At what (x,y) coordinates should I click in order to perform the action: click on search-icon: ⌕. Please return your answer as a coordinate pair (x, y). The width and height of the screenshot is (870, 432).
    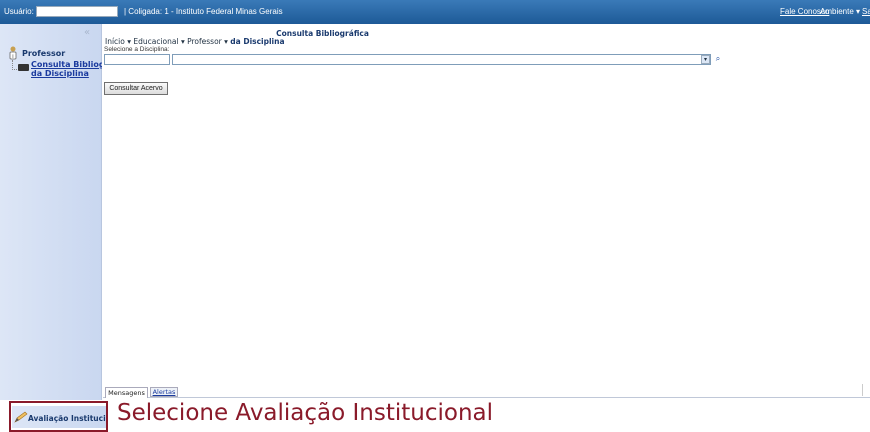
    Looking at the image, I should click on (718, 59).